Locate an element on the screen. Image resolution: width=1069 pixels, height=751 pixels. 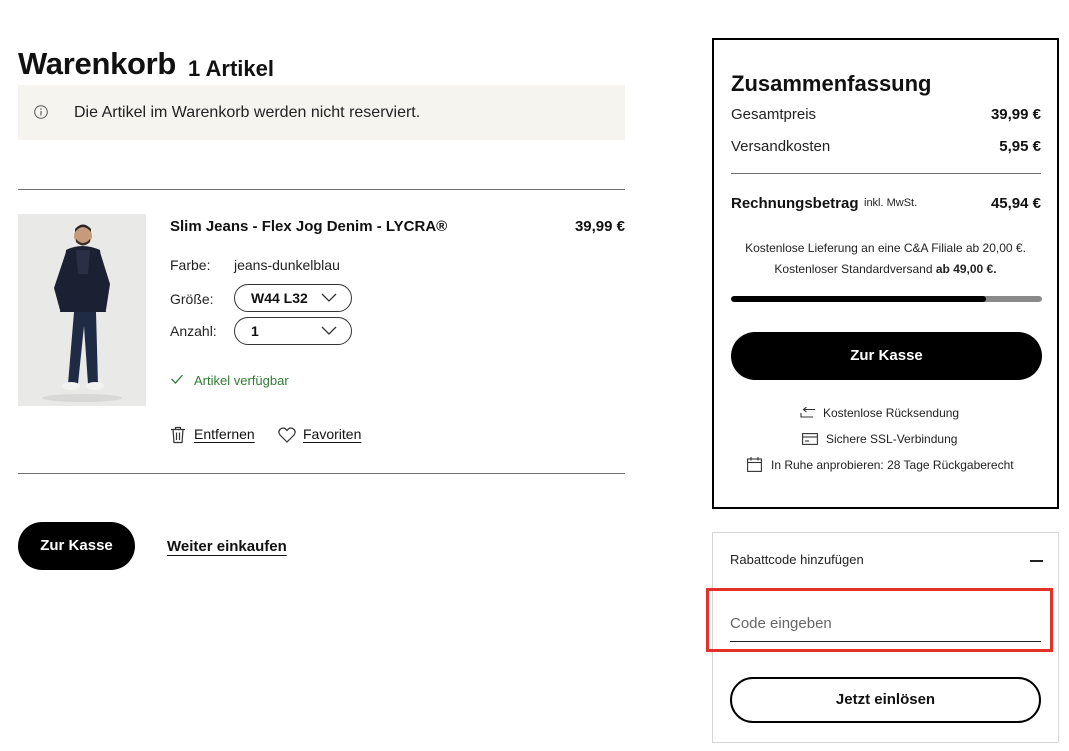
subtotal-value: 39,99 € is located at coordinates (1015, 114).